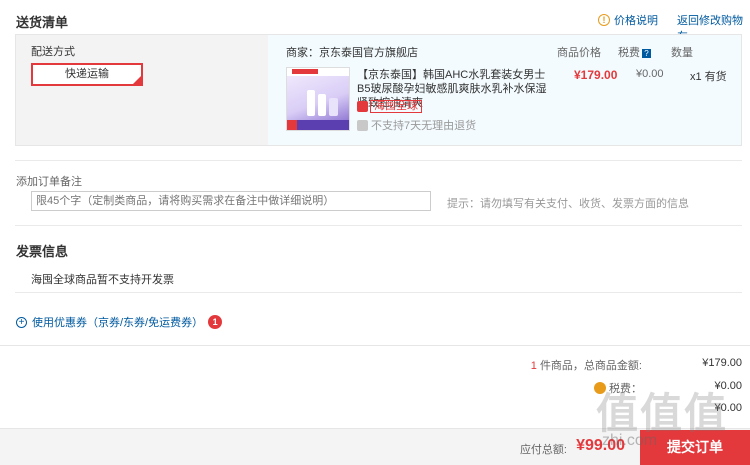 The height and width of the screenshot is (465, 750). I want to click on watermark-url: zhi.com, so click(630, 440).